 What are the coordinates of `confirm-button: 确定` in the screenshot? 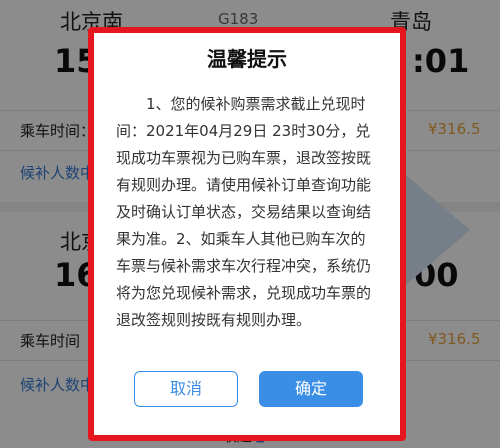 It's located at (311, 389).